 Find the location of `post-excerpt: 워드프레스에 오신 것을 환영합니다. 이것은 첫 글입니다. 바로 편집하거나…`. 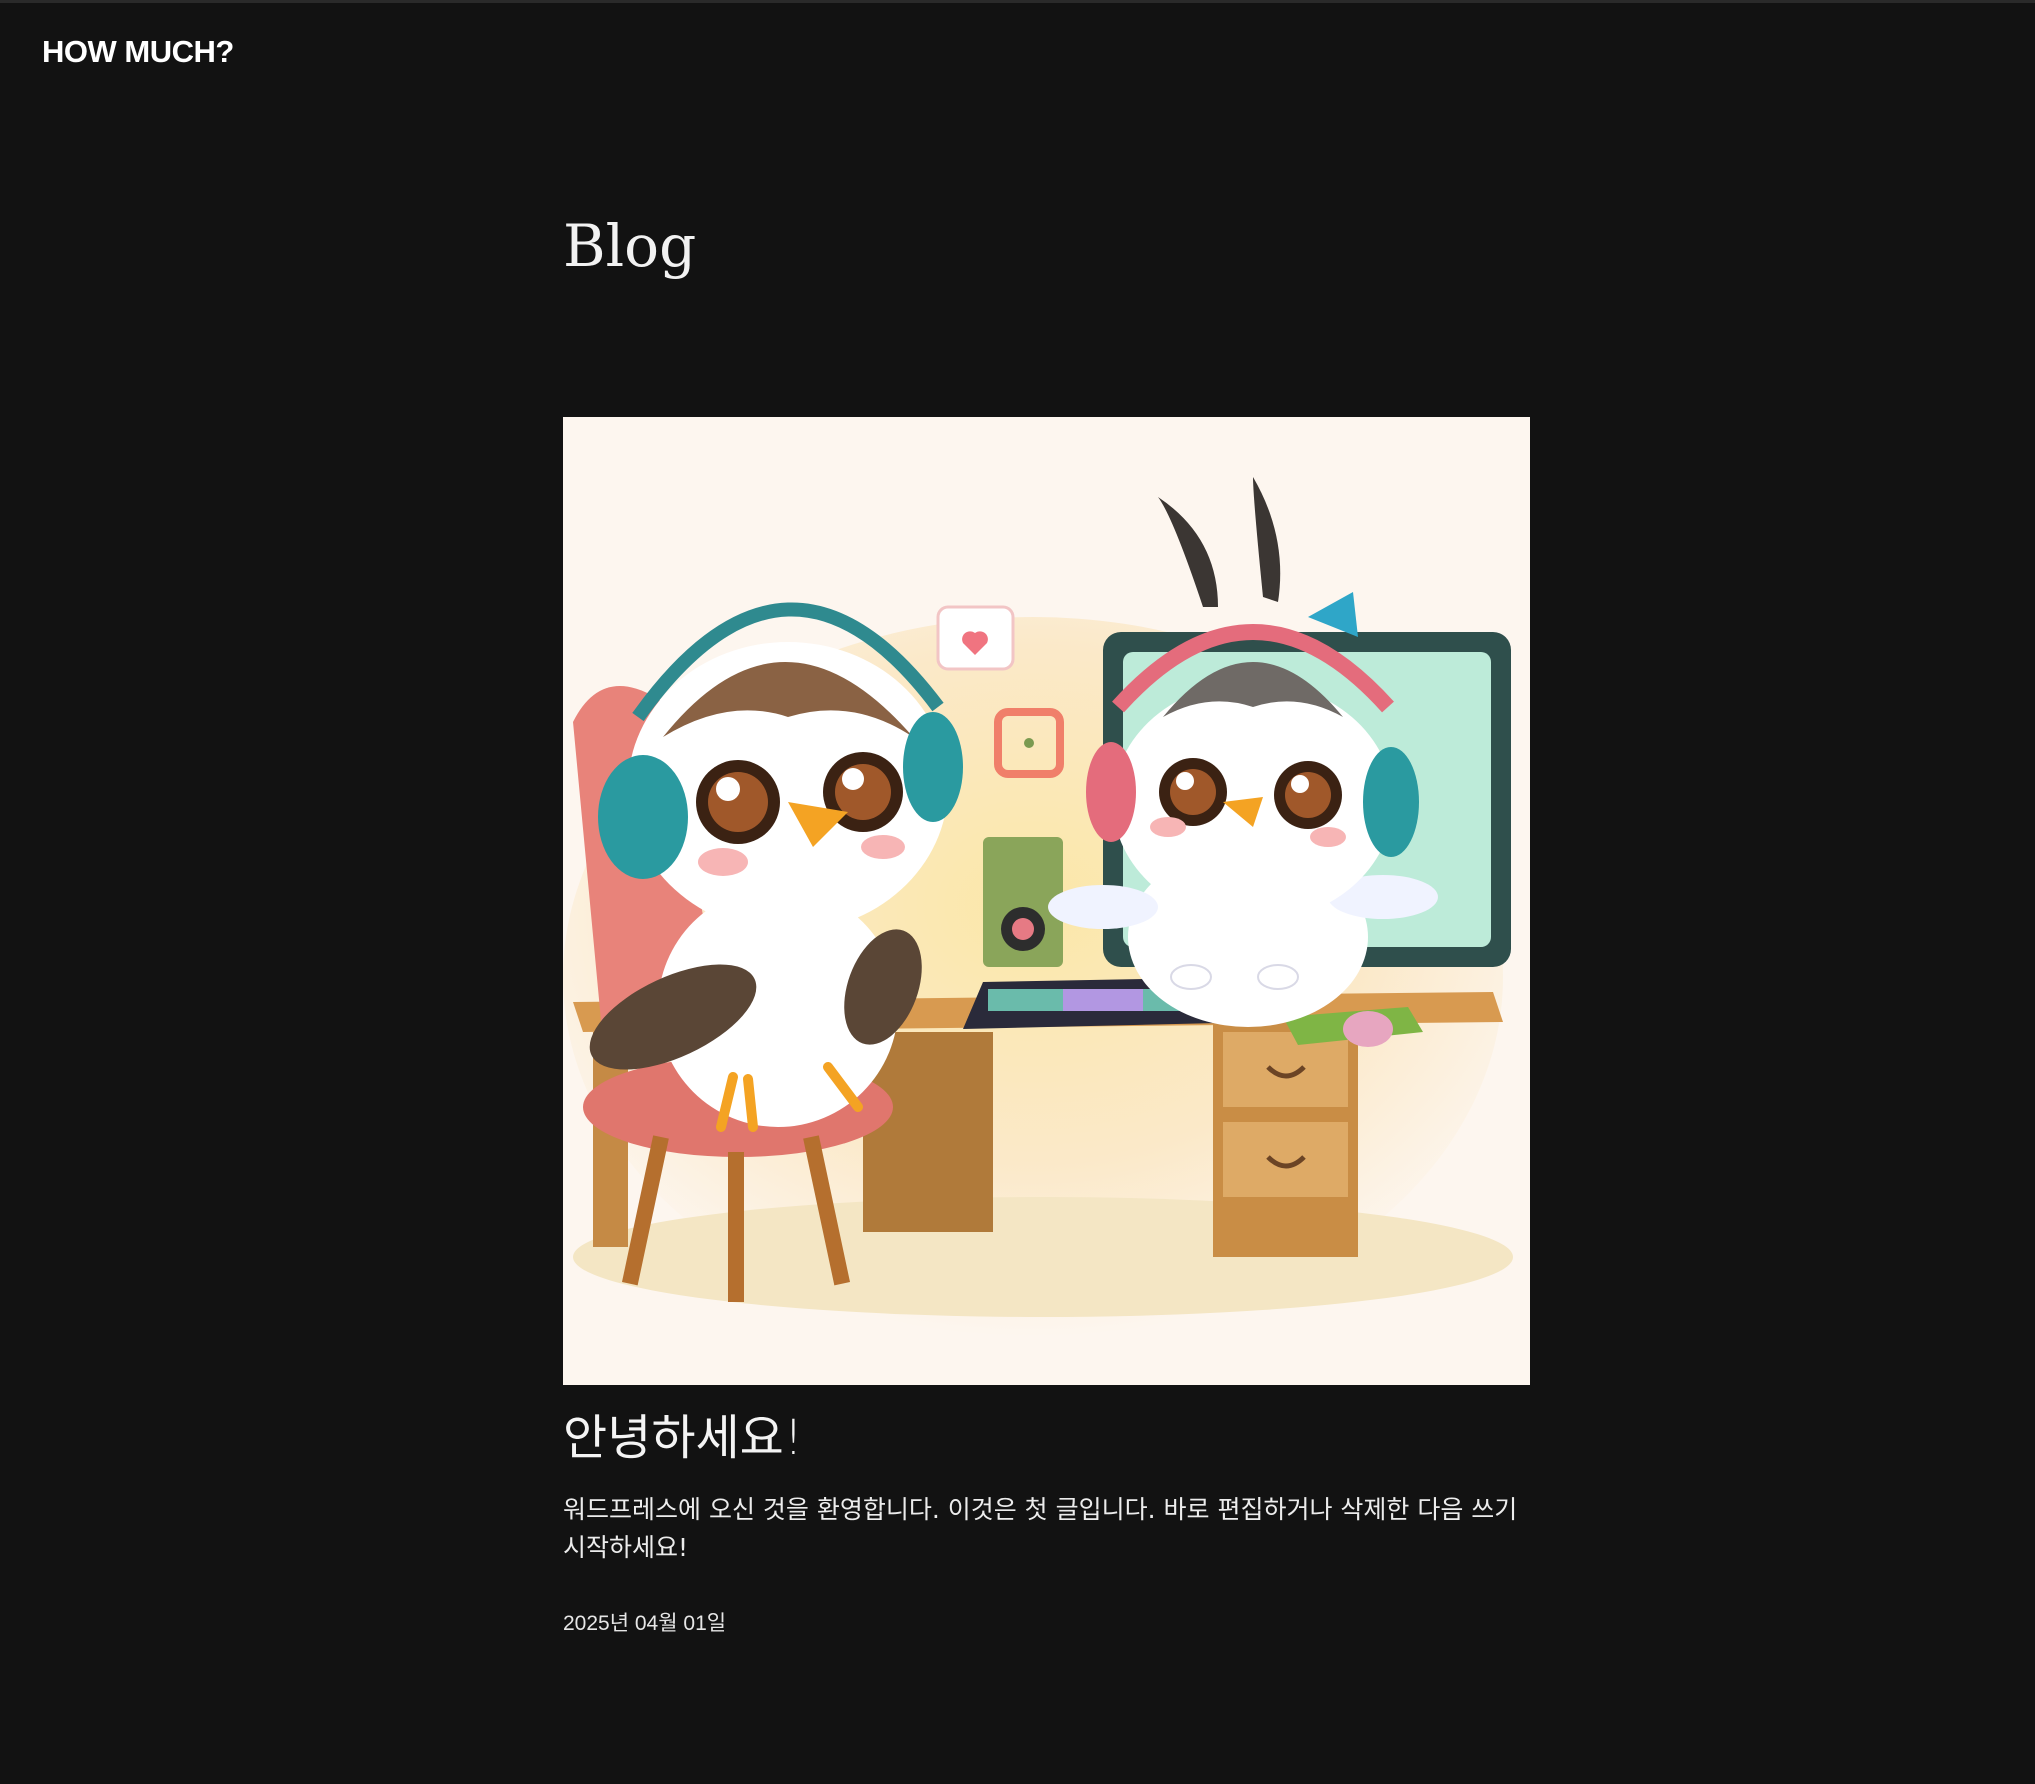

post-excerpt: 워드프레스에 오신 것을 환영합니다. 이것은 첫 글입니다. 바로 편집하거나… is located at coordinates (1040, 1529).